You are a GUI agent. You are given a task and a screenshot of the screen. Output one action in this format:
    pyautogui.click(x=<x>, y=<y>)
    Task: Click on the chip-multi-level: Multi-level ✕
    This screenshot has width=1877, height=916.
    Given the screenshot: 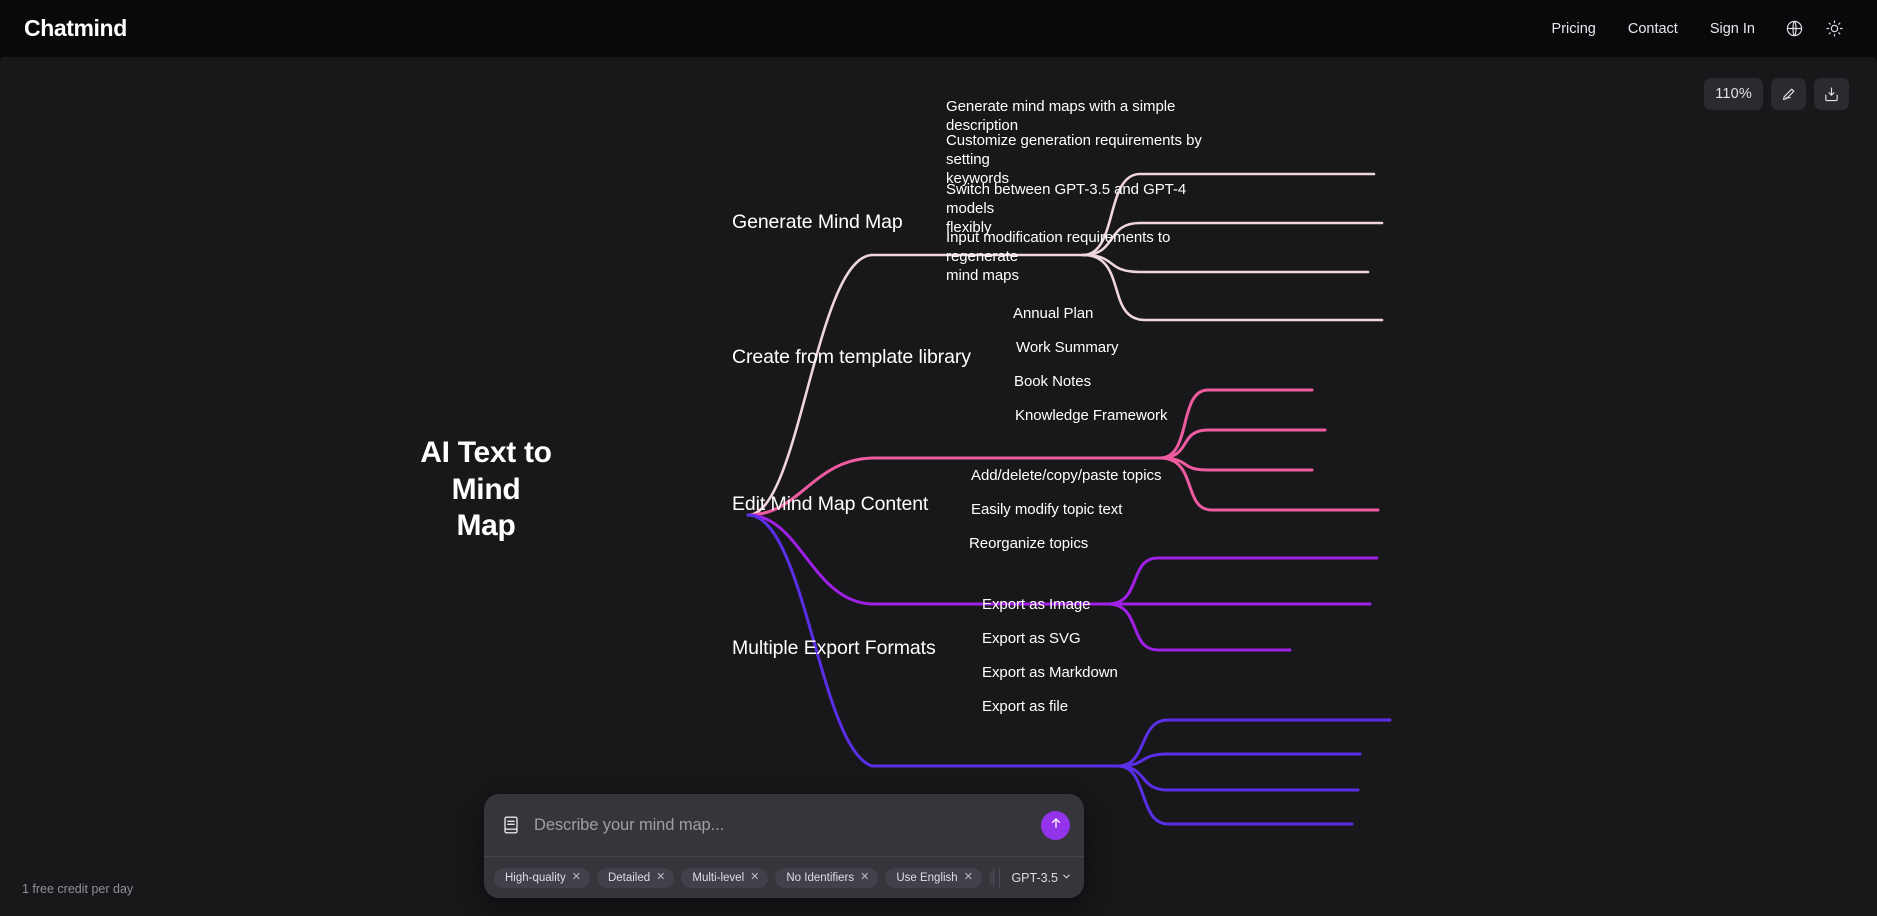 What is the action you would take?
    pyautogui.click(x=725, y=877)
    